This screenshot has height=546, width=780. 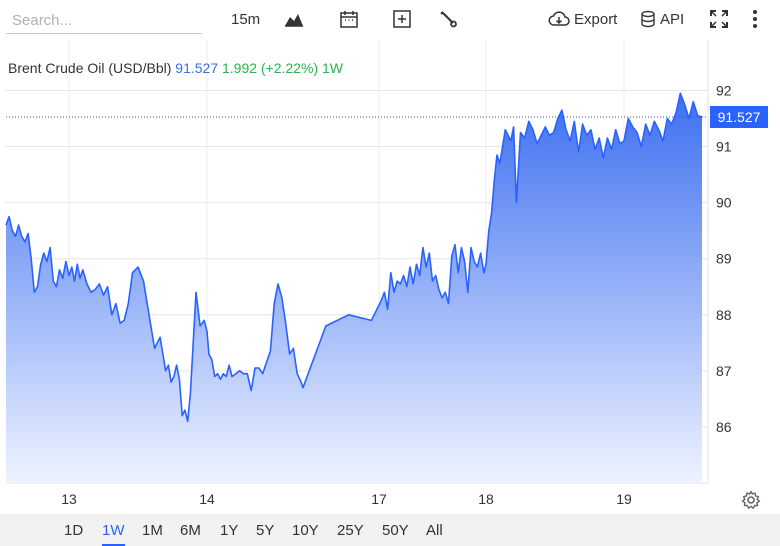 What do you see at coordinates (724, 90) in the screenshot?
I see `y-tick-label: 92` at bounding box center [724, 90].